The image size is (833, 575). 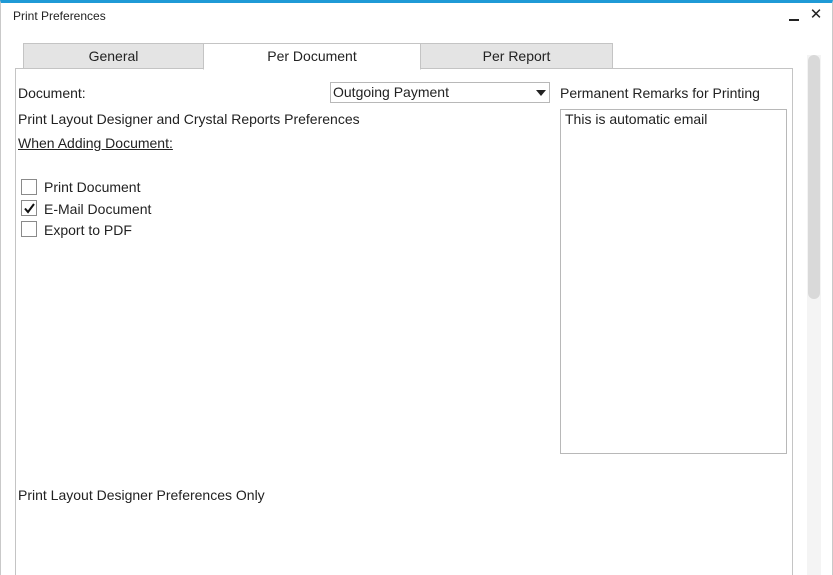 What do you see at coordinates (516, 56) in the screenshot?
I see `tab-per-report: Per Report` at bounding box center [516, 56].